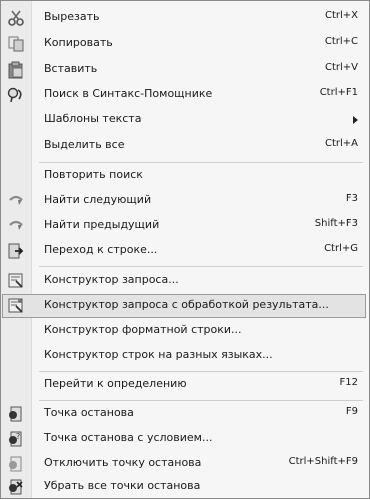  Describe the element at coordinates (341, 15) in the screenshot. I see `menu-item-shortcut: Ctrl+X` at that location.